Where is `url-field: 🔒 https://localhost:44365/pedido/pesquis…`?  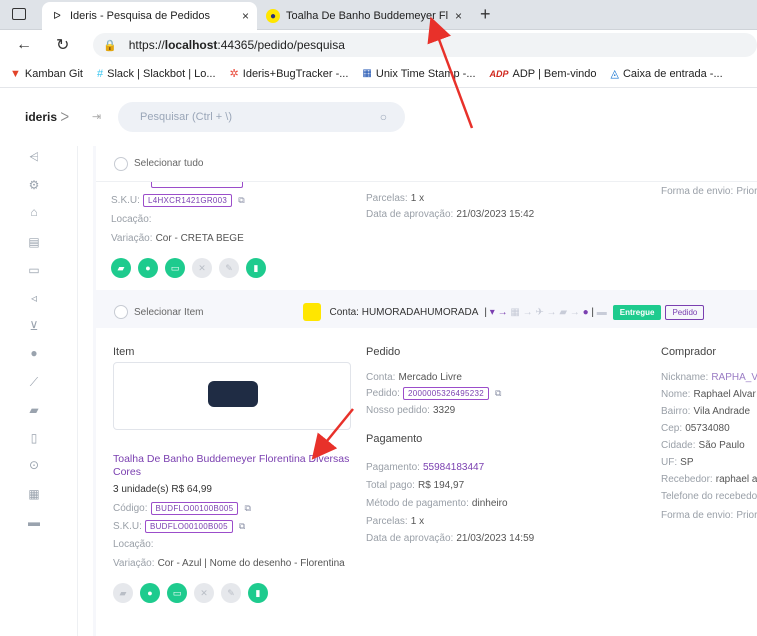 url-field: 🔒 https://localhost:44365/pedido/pesquis… is located at coordinates (425, 45).